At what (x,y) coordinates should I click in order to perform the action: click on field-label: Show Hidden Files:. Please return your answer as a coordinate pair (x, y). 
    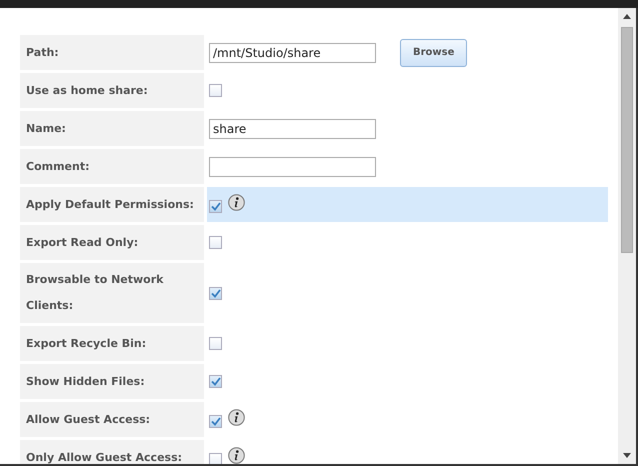
    Looking at the image, I should click on (85, 382).